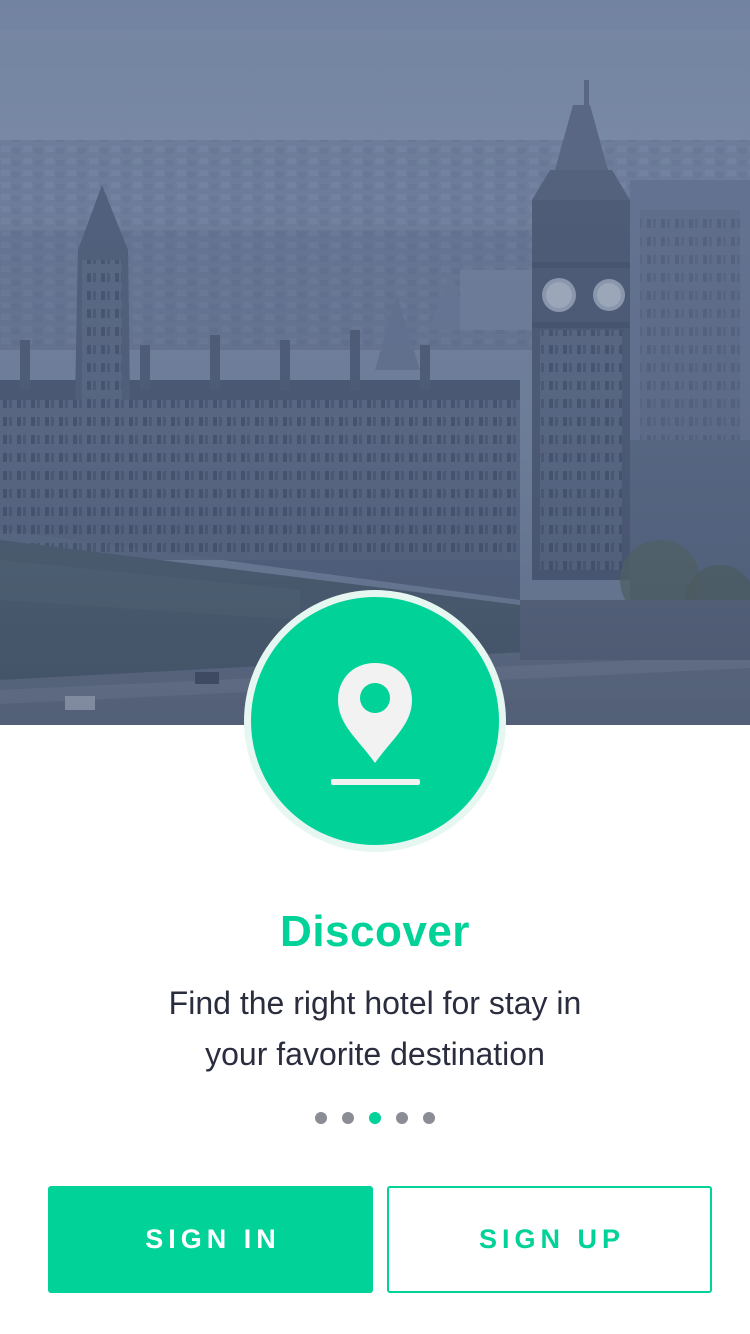  I want to click on badge-ring, so click(375, 721).